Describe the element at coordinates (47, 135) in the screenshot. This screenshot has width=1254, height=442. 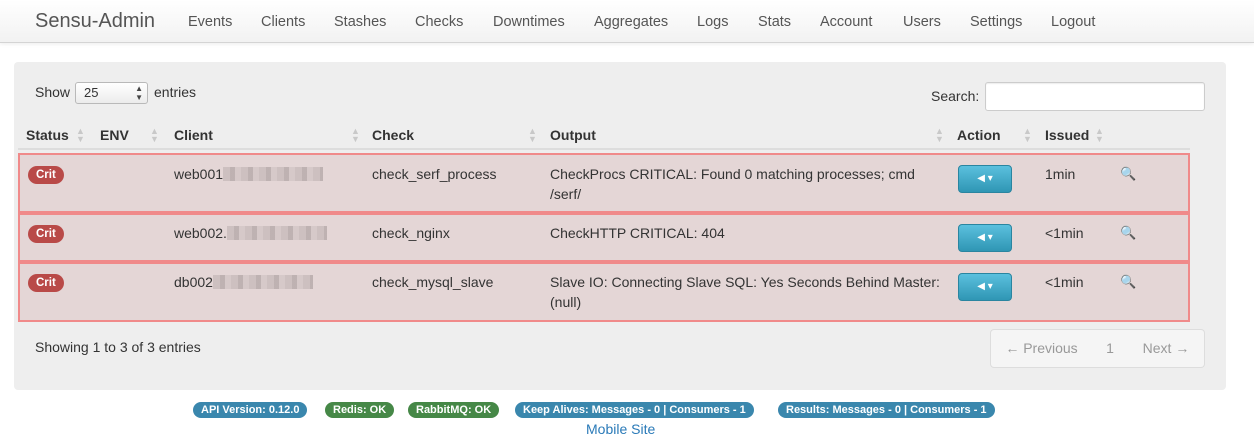
I see `column-header-status: Status` at that location.